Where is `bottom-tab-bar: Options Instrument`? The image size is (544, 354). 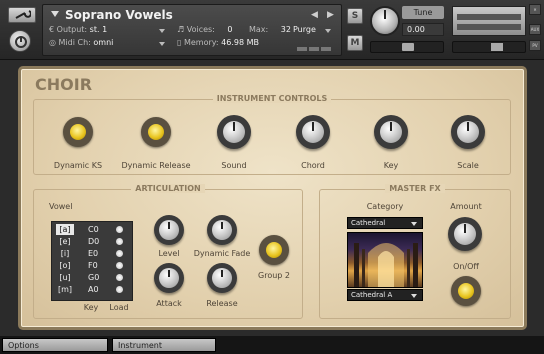
bottom-tab-bar: Options Instrument is located at coordinates (272, 345).